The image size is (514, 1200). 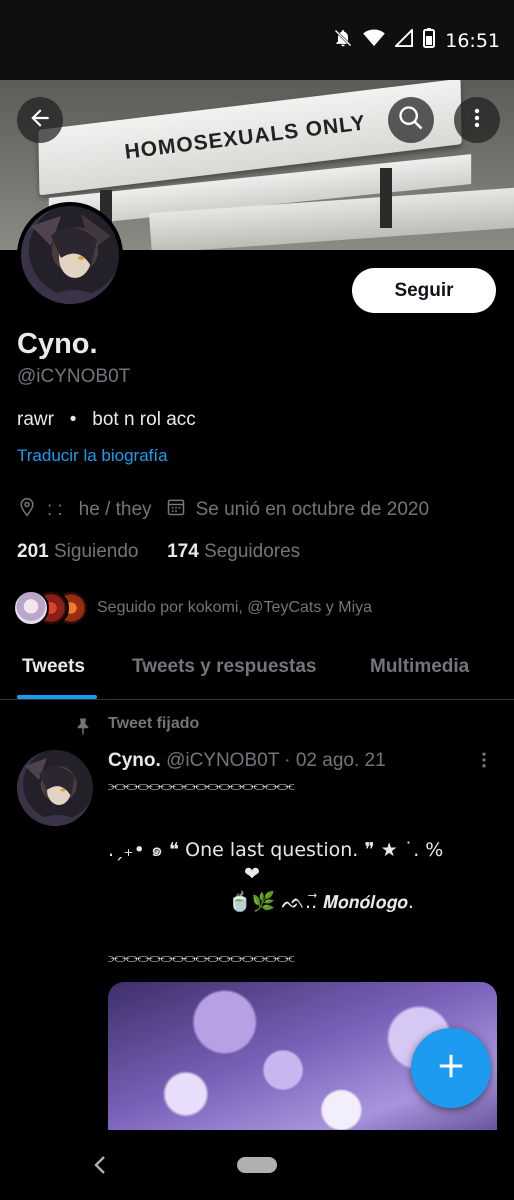 I want to click on more-options-button, so click(x=477, y=120).